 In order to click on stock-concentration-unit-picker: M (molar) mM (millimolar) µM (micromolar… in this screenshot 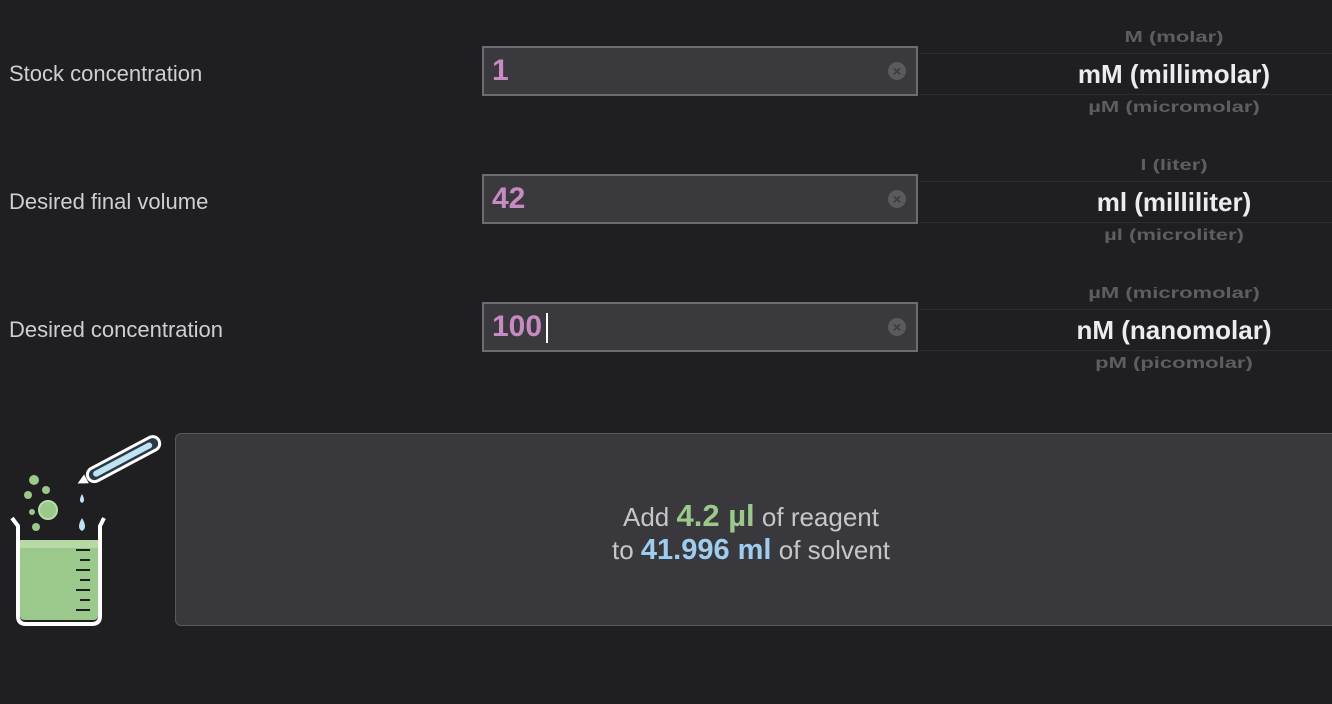, I will do `click(1126, 73)`.